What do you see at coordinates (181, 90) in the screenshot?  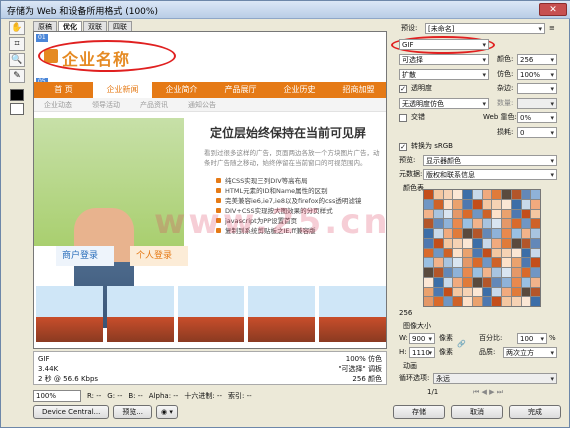 I see `nav-item-about: 企业简介` at bounding box center [181, 90].